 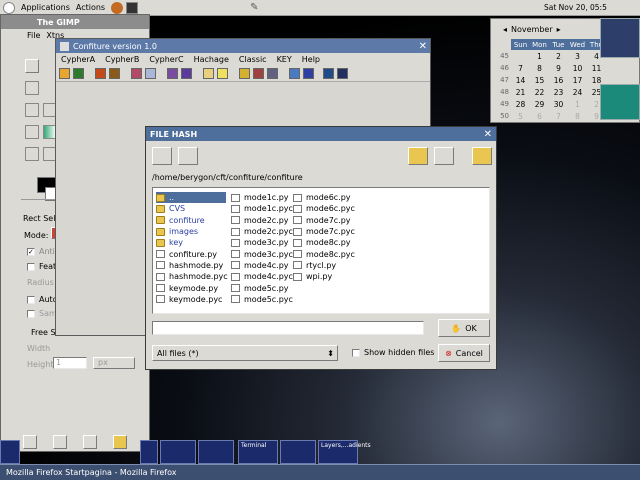 I want to click on cypher-c1-icon, so click(x=136, y=73).